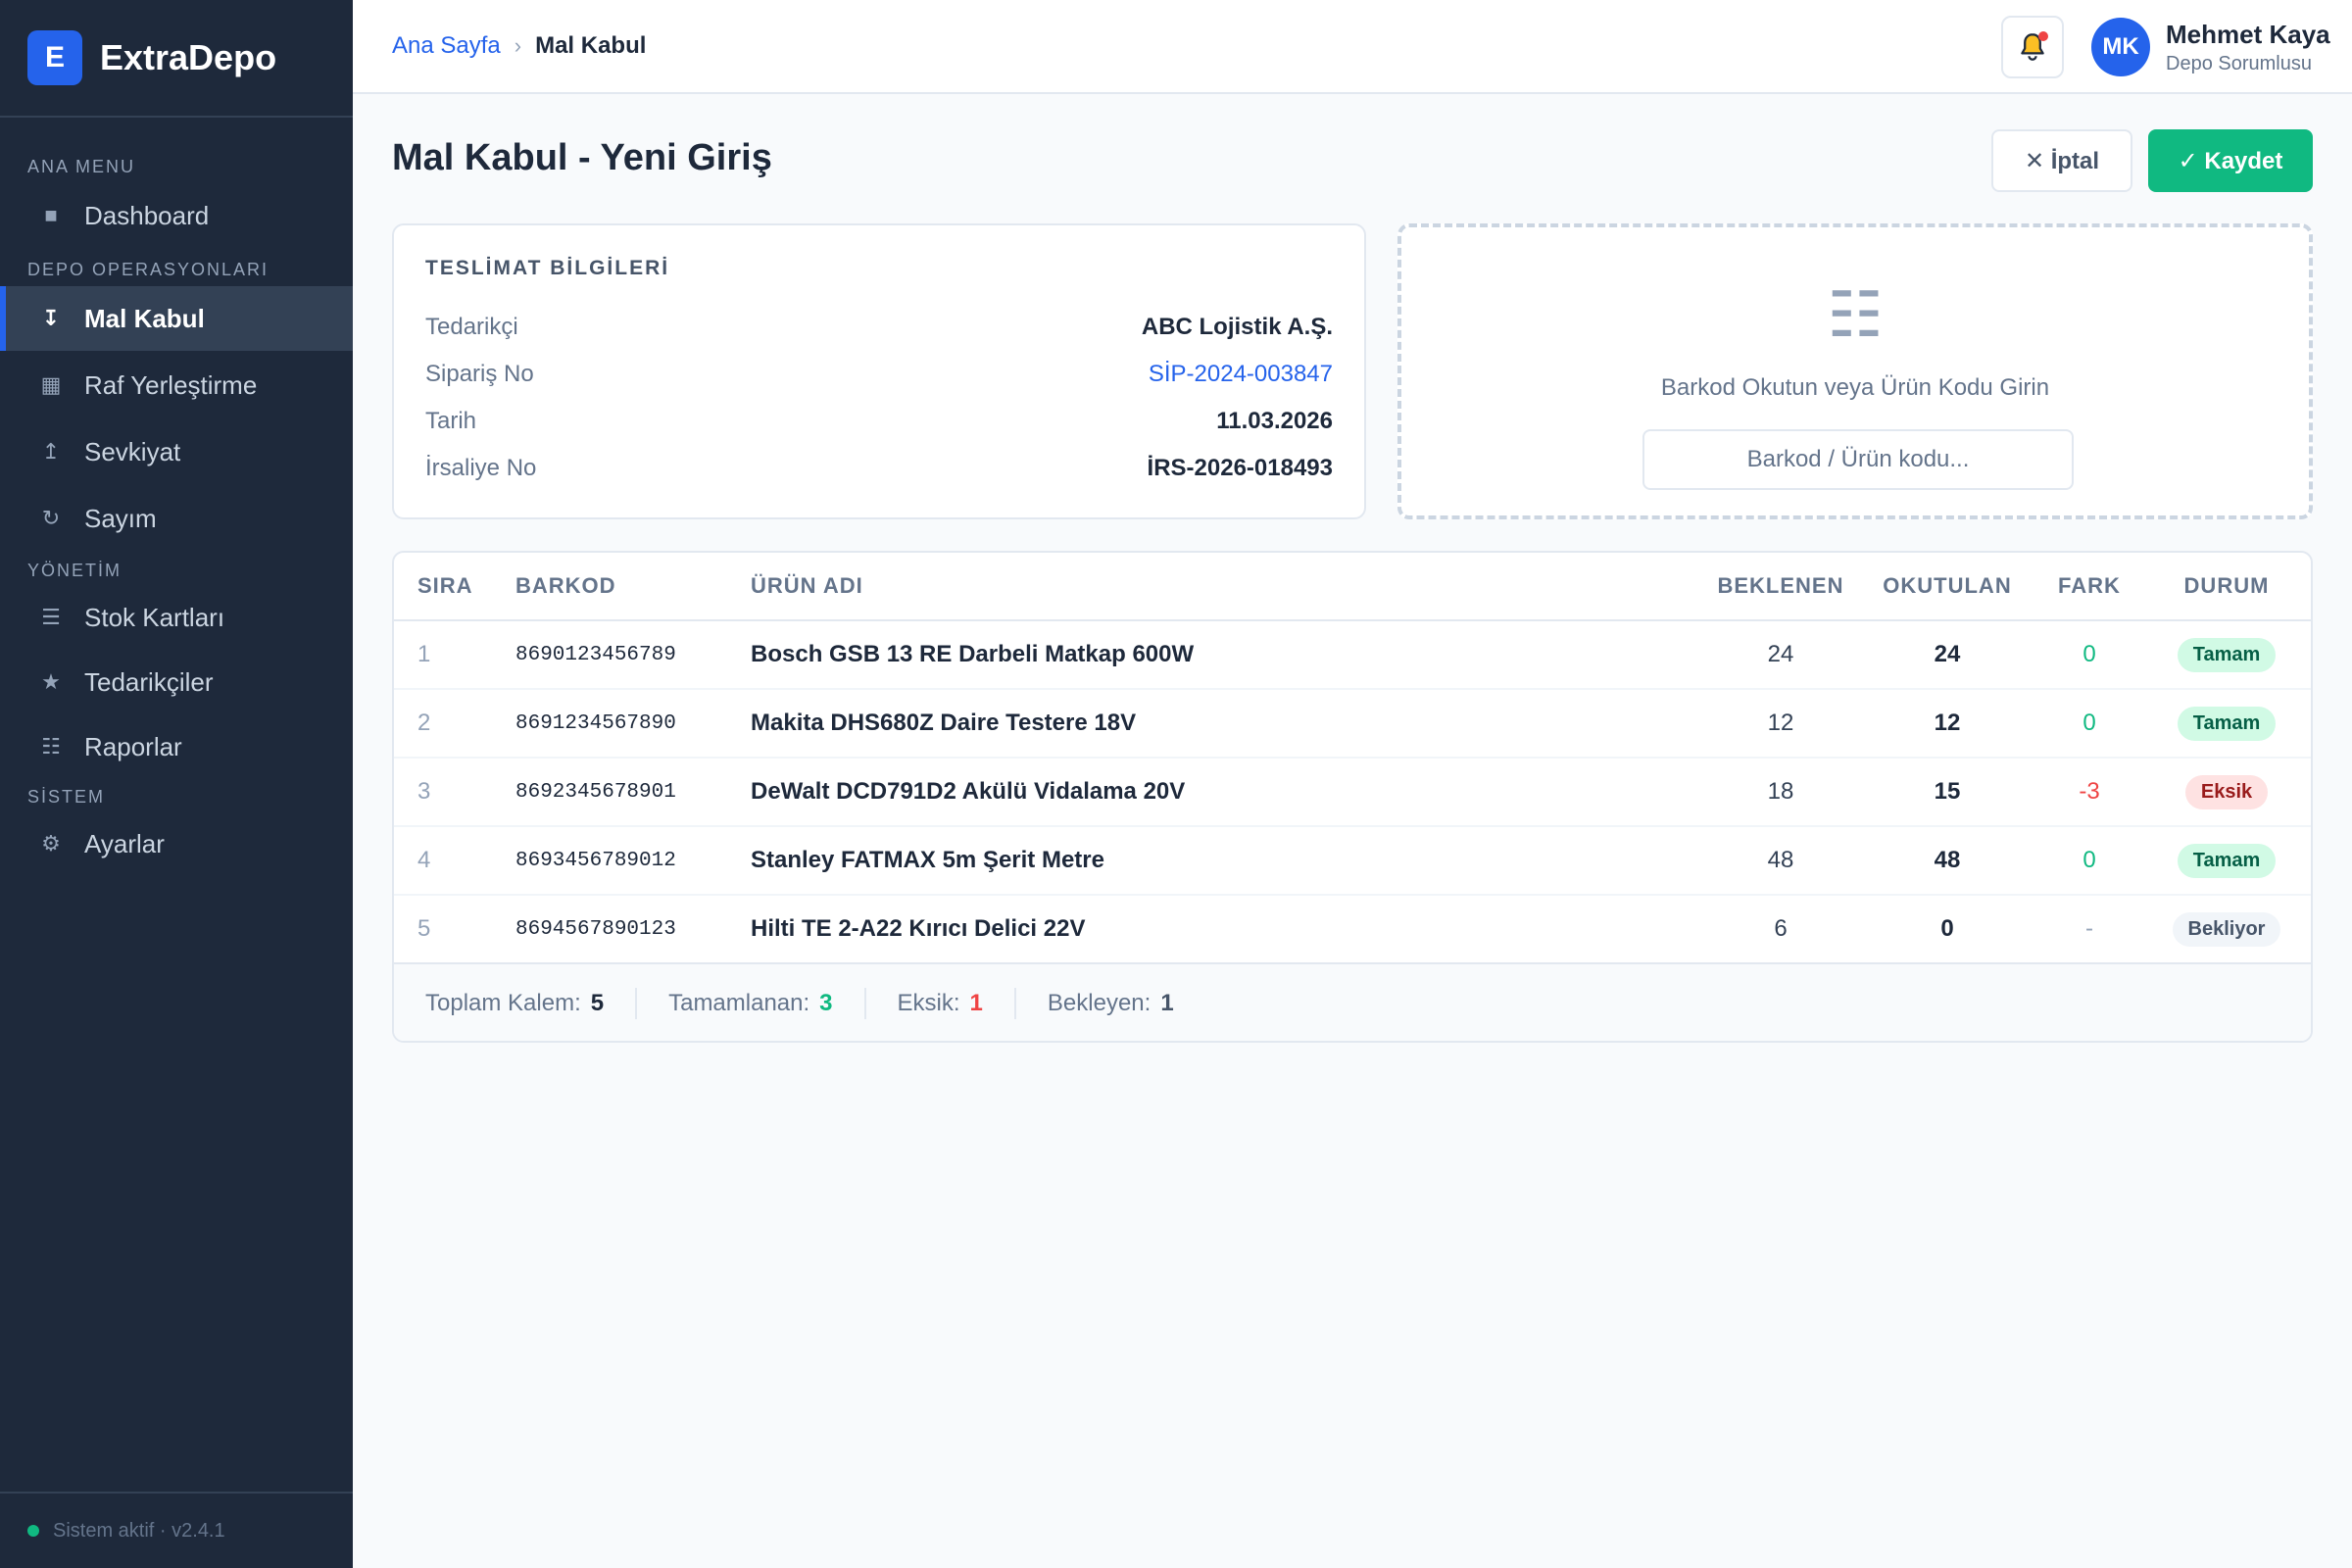 This screenshot has height=1568, width=2352. What do you see at coordinates (132, 451) in the screenshot?
I see `sidebar-item-label: Sevkiyat` at bounding box center [132, 451].